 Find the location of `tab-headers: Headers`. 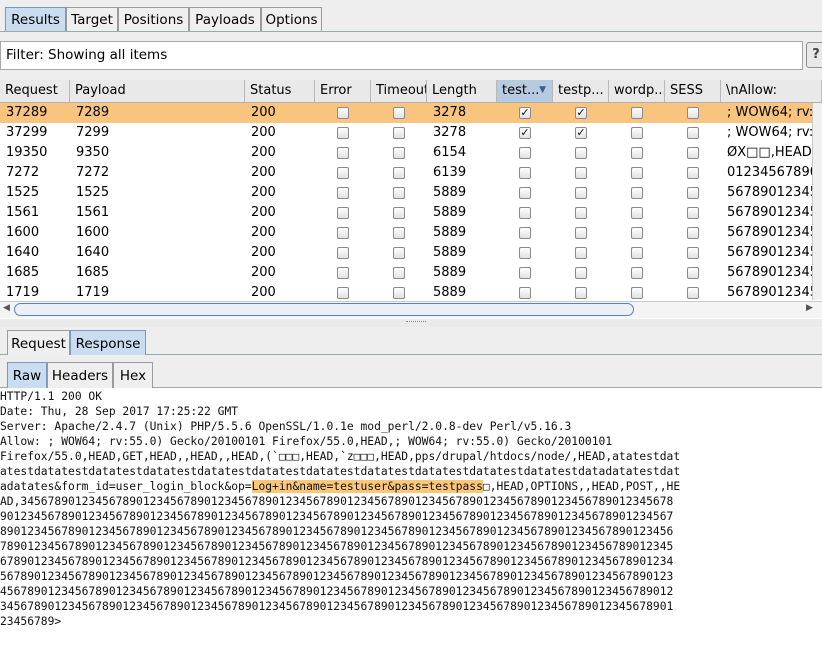

tab-headers: Headers is located at coordinates (80, 375).